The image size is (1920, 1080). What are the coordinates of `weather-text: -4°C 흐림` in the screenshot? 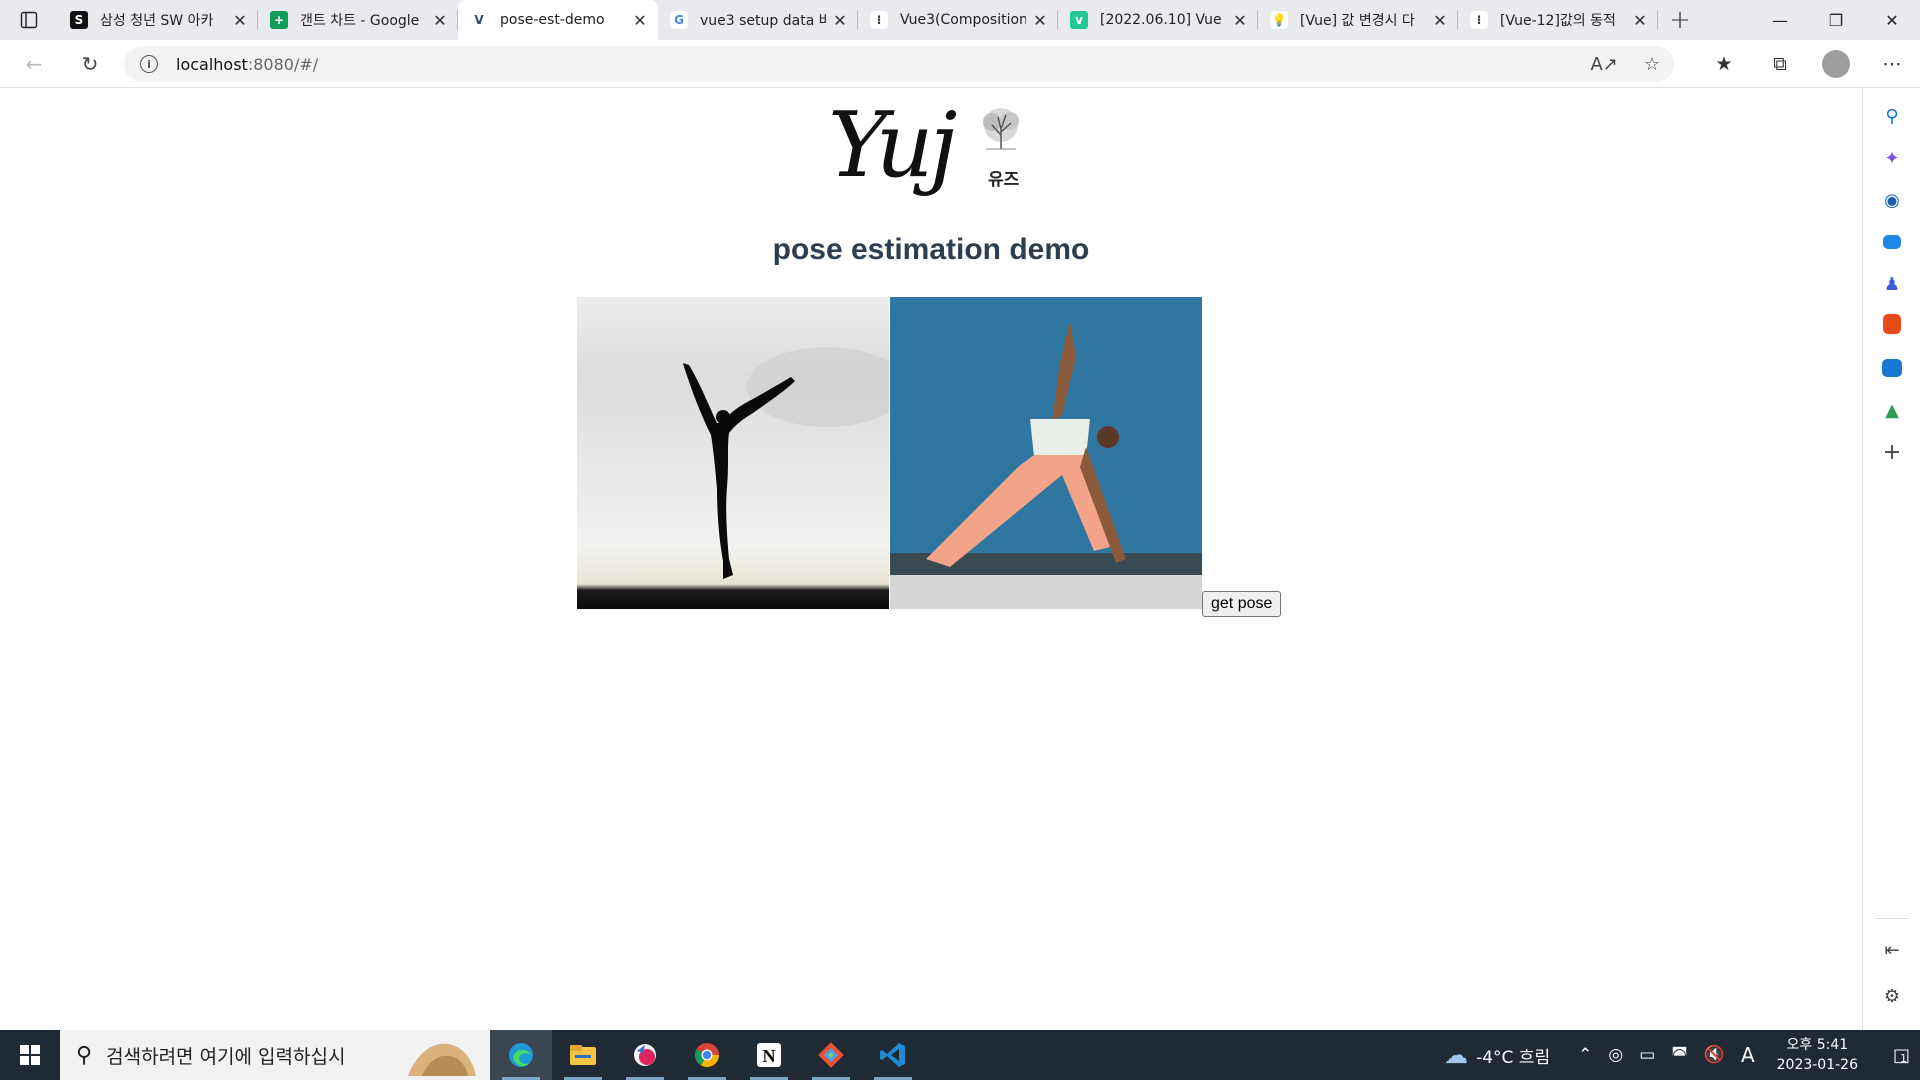 It's located at (1513, 1057).